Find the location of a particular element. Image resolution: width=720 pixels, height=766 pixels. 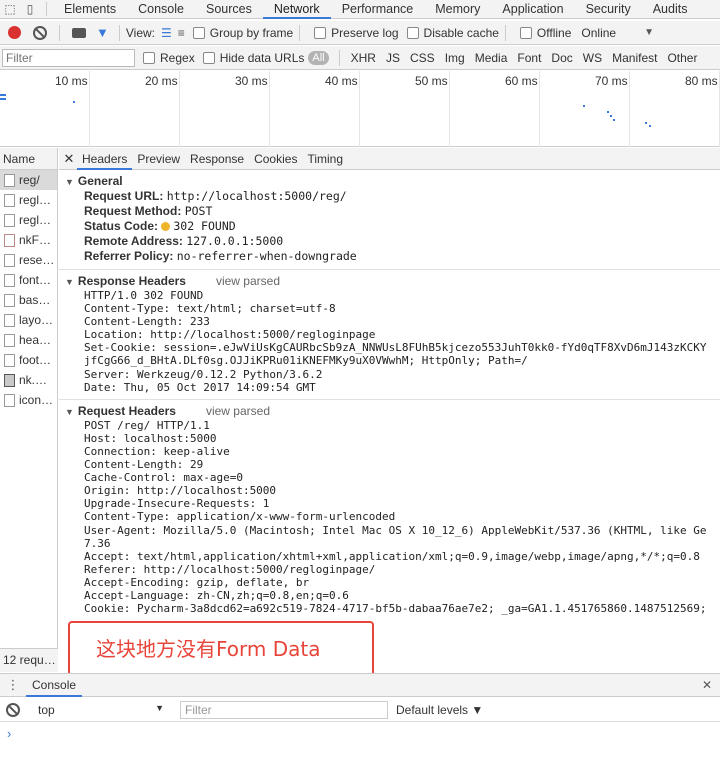

tab-memory: Memory is located at coordinates (457, 9).